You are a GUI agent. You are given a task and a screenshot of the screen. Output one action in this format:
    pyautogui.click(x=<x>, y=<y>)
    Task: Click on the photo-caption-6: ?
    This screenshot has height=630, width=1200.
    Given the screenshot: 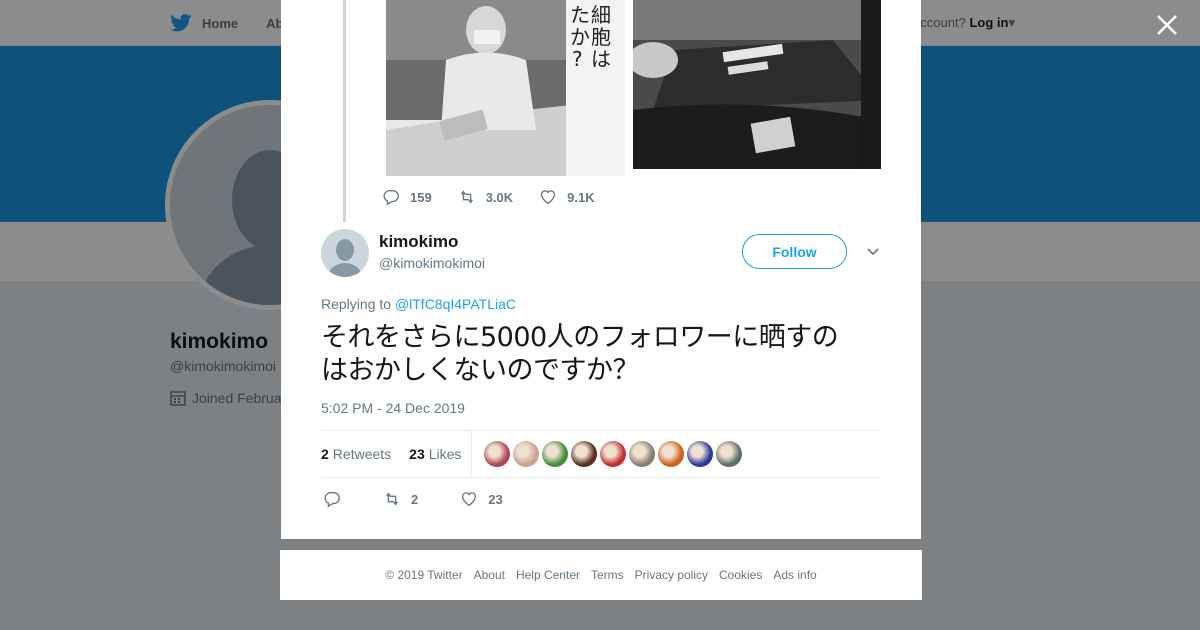 What is the action you would take?
    pyautogui.click(x=577, y=59)
    